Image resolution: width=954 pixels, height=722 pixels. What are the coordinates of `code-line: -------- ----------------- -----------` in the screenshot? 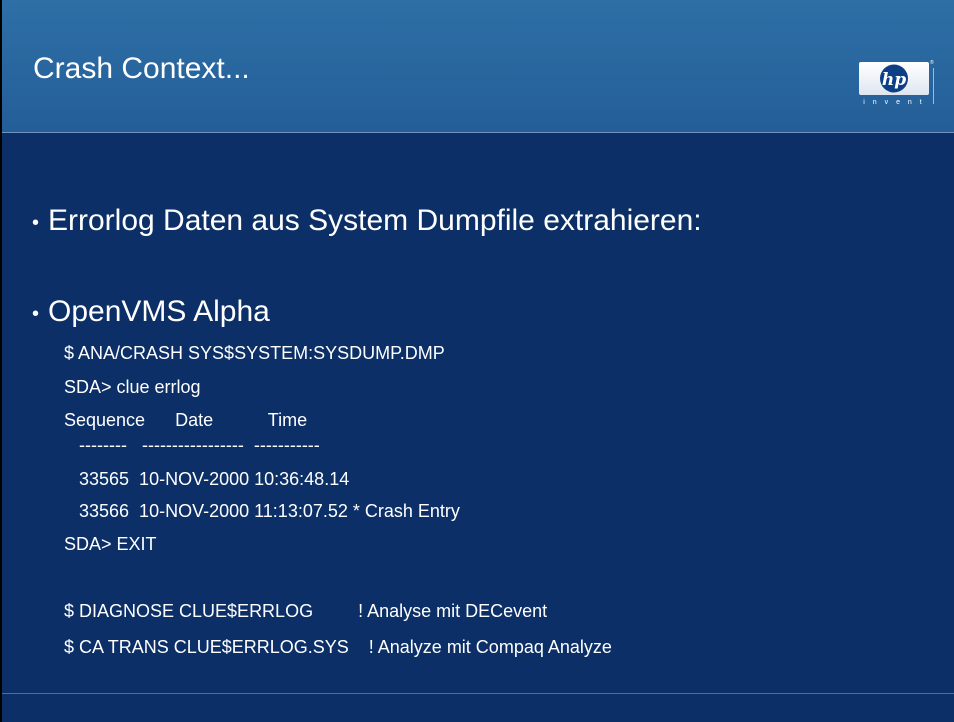 It's located at (192, 445).